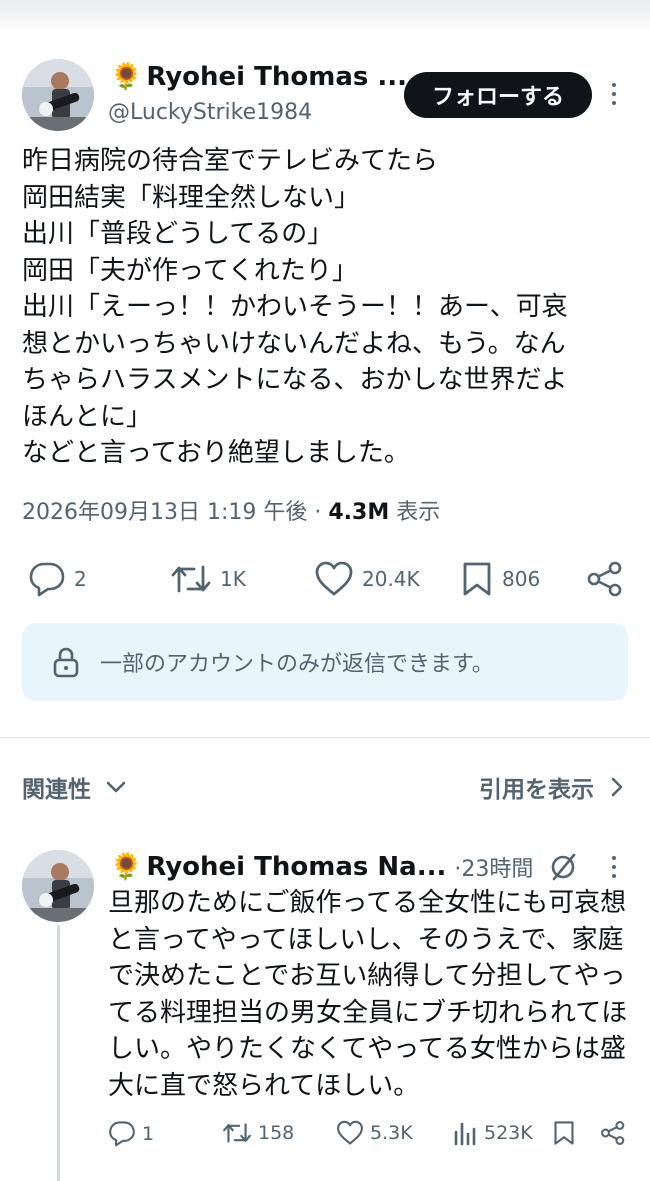  Describe the element at coordinates (366, 939) in the screenshot. I see `reply-text-line: と言ってやってほしいし、そのうえで、家庭` at that location.